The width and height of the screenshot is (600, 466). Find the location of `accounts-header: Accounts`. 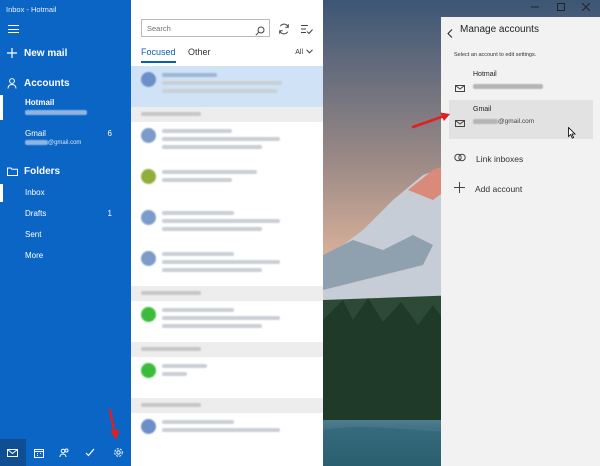

accounts-header: Accounts is located at coordinates (65, 83).